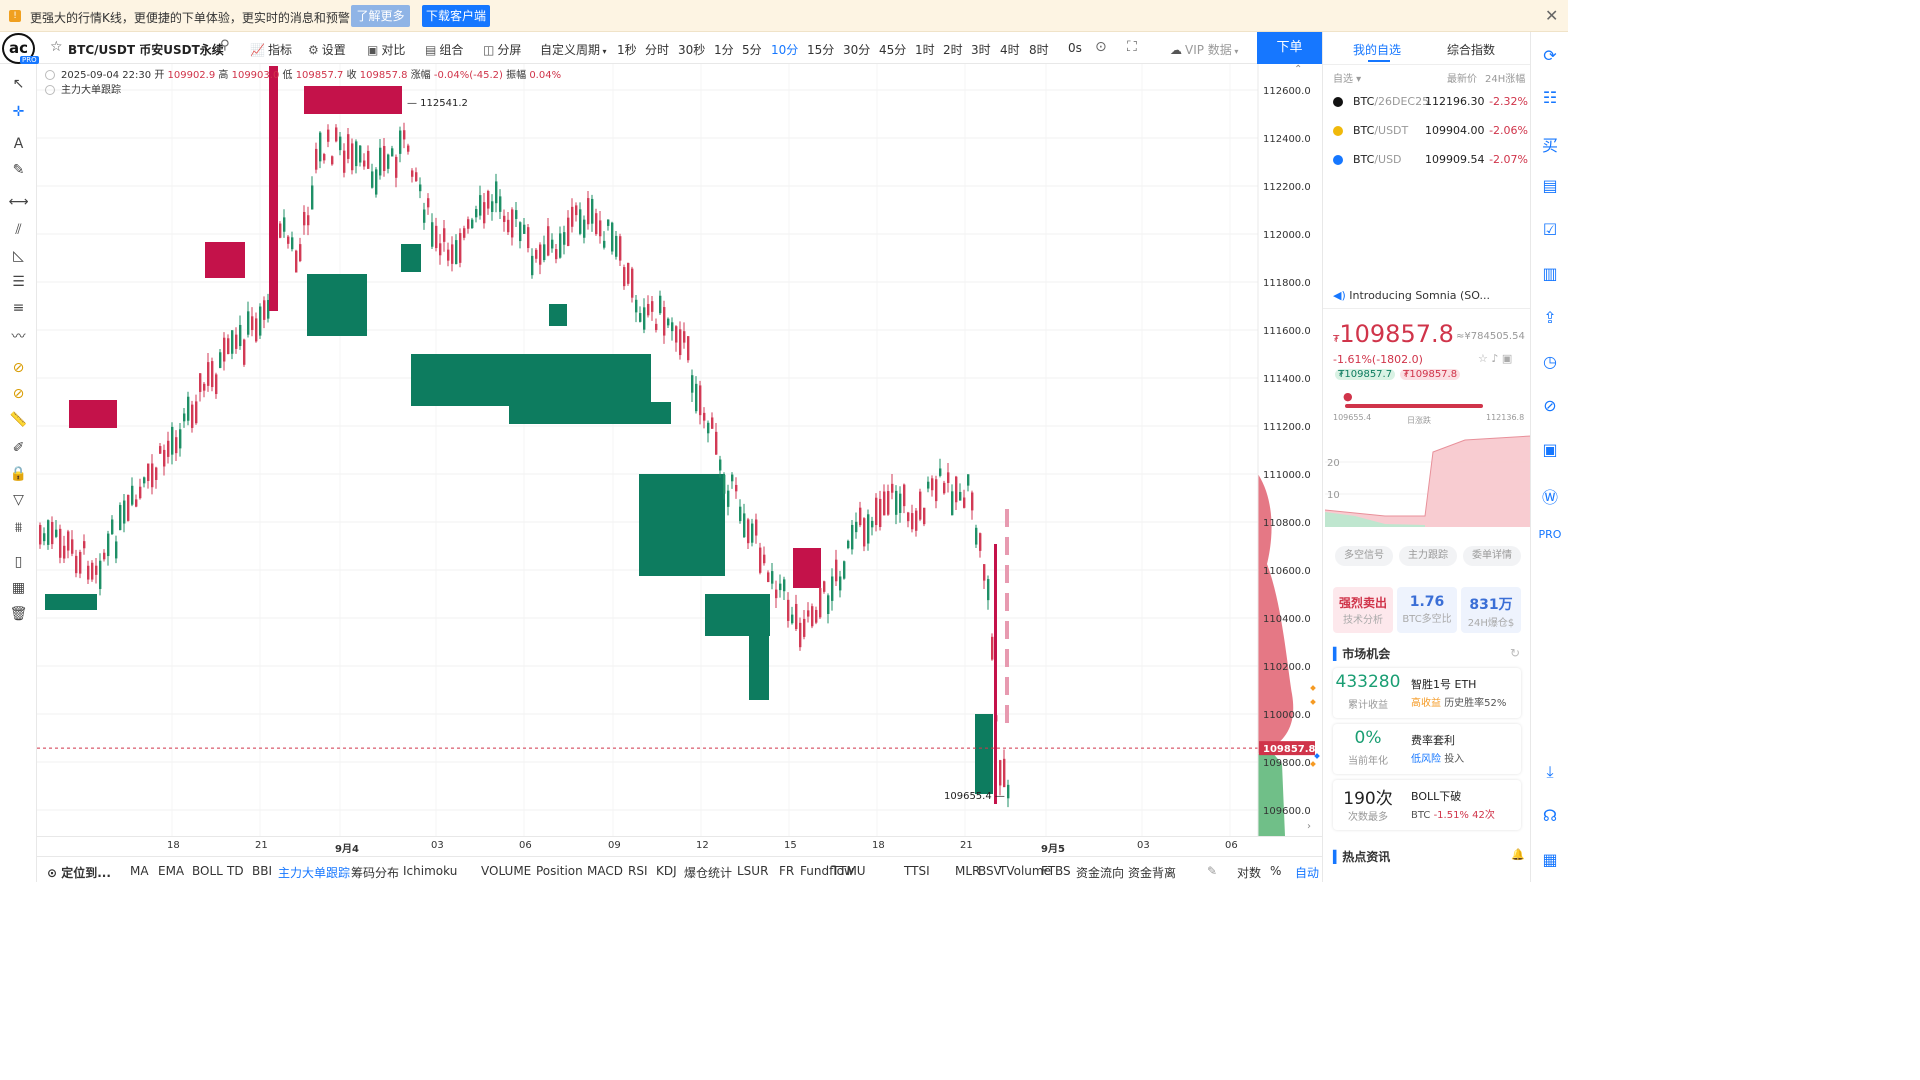 The width and height of the screenshot is (1920, 1080). I want to click on news-icon: ☷, so click(1550, 97).